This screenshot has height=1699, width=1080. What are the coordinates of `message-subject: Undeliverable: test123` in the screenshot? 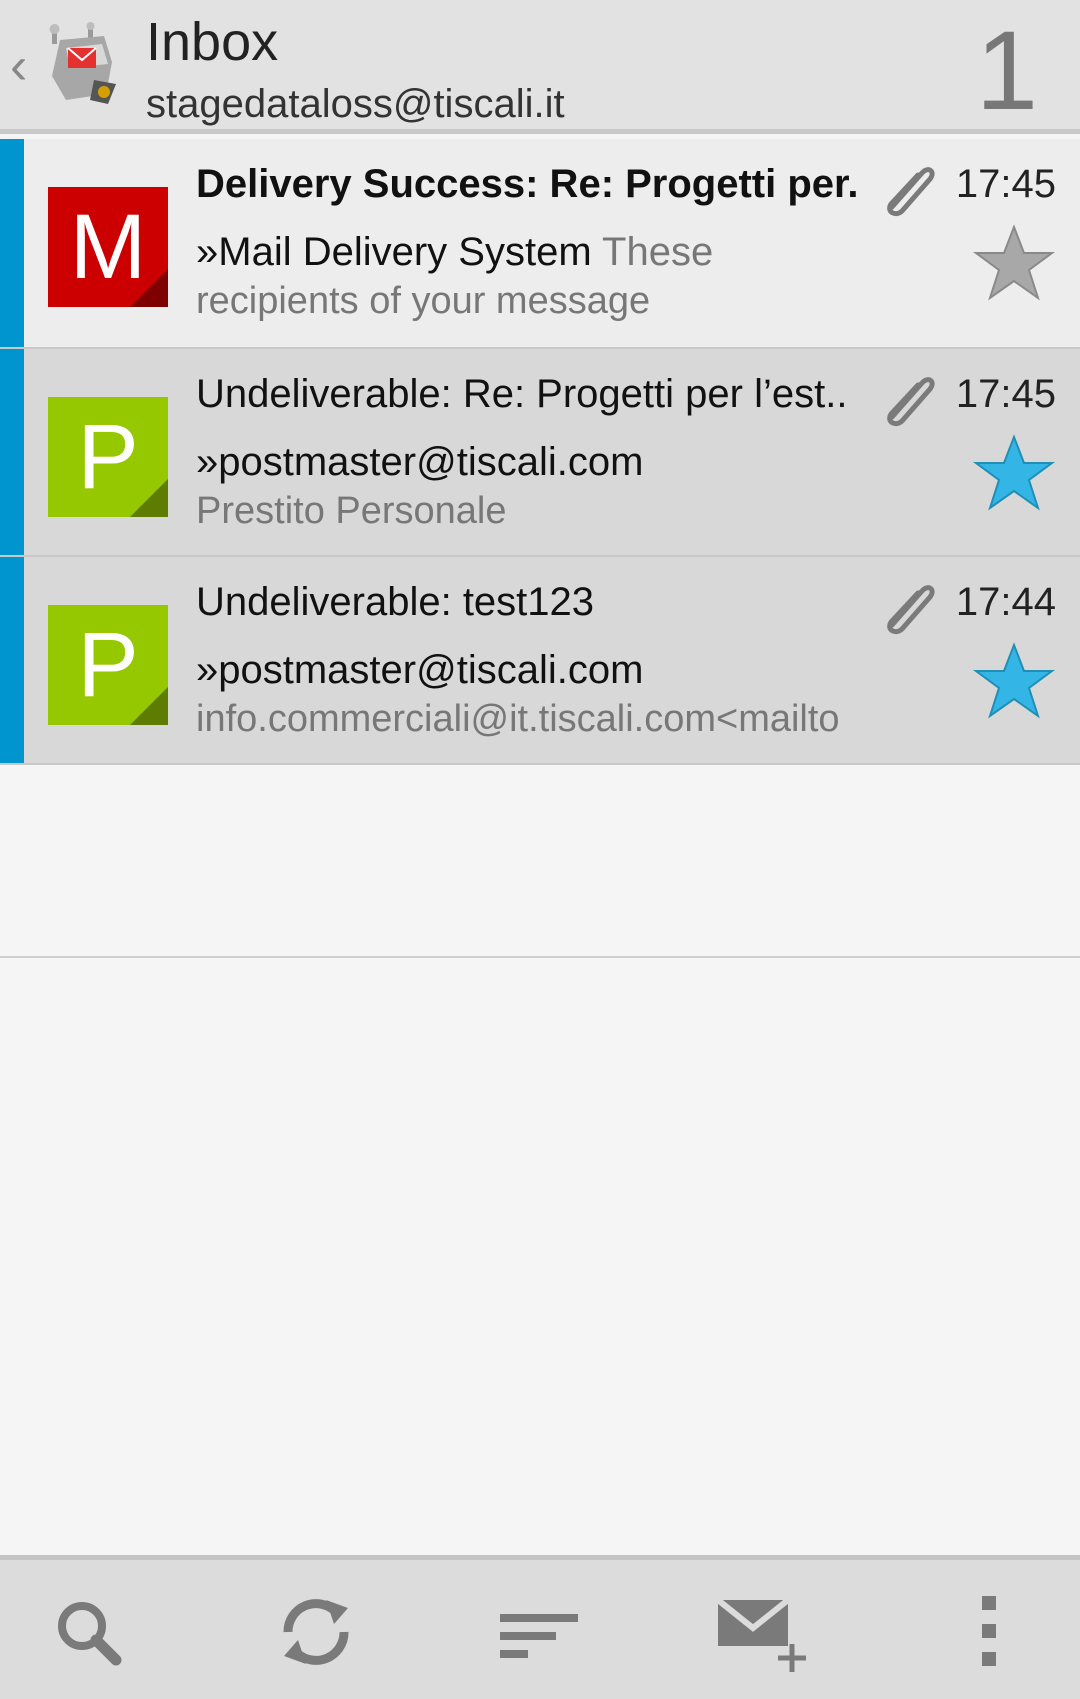 It's located at (395, 602).